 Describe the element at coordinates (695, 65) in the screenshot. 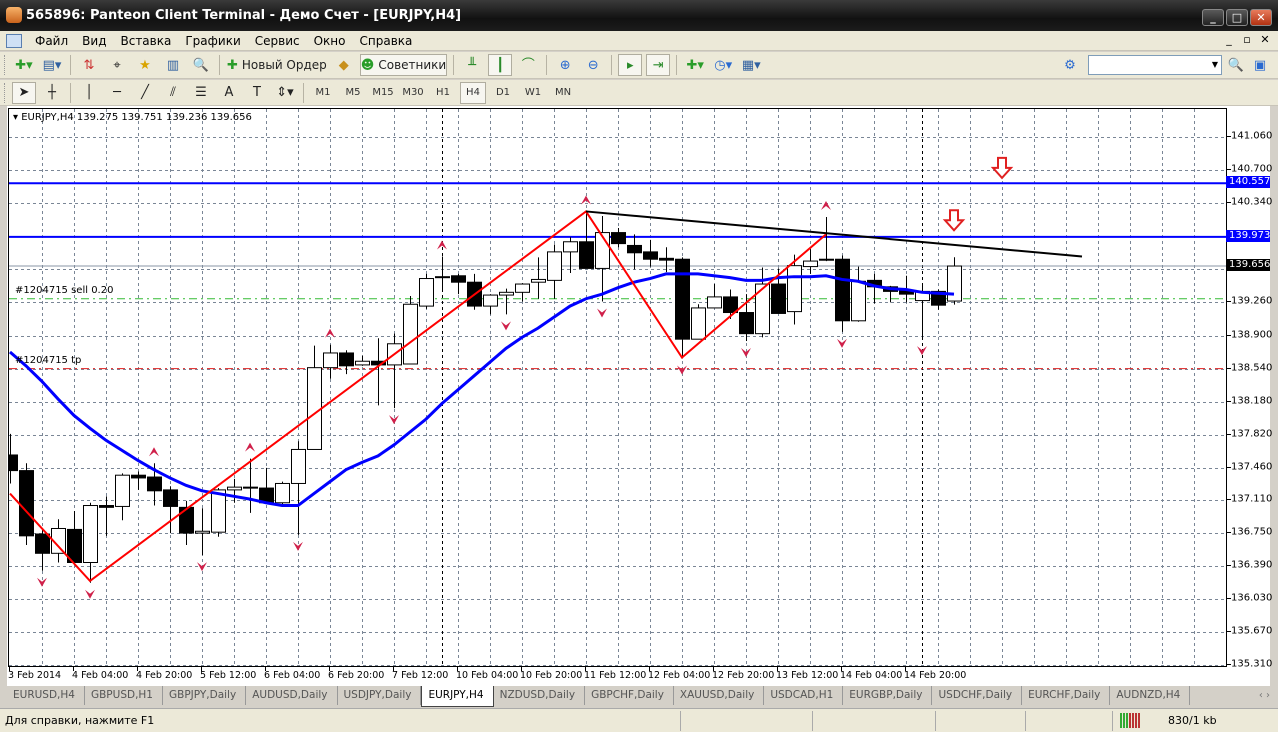

I see `indicators-button: ✚▾` at that location.